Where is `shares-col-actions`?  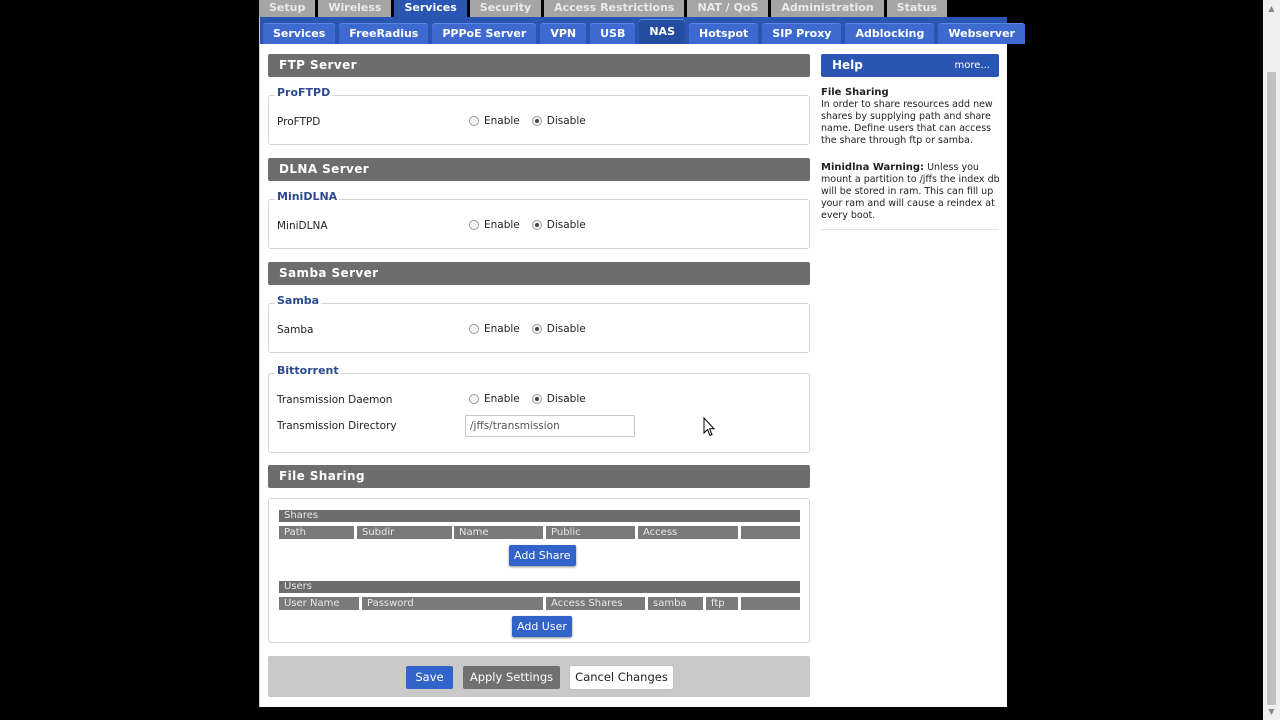 shares-col-actions is located at coordinates (770, 532).